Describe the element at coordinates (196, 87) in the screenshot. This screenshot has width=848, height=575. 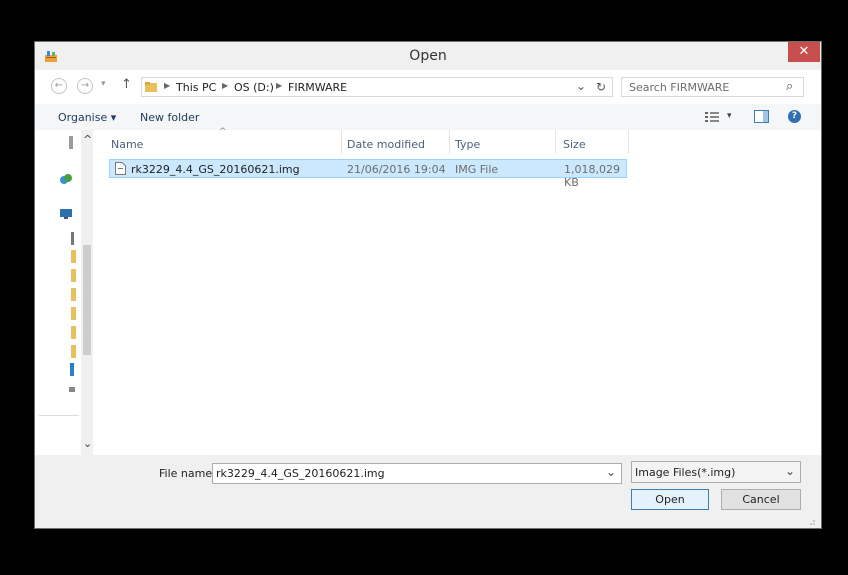
I see `breadcrumb-this-pc: This PC` at that location.